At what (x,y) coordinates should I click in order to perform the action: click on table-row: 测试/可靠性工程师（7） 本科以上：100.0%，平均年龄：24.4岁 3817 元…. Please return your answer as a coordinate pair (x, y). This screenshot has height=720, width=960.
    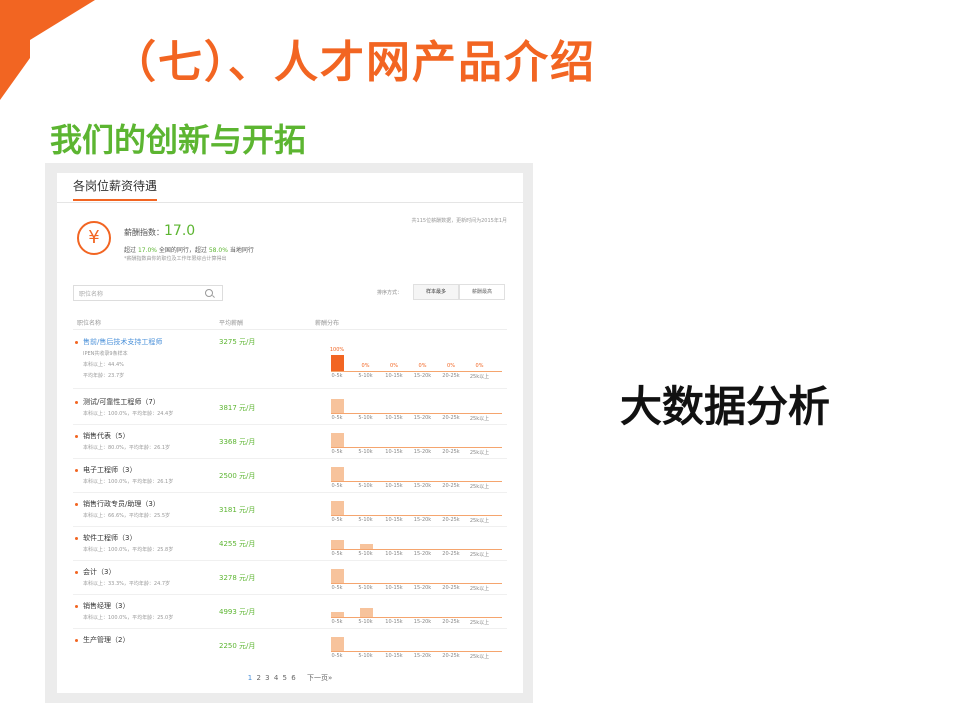
    Looking at the image, I should click on (290, 408).